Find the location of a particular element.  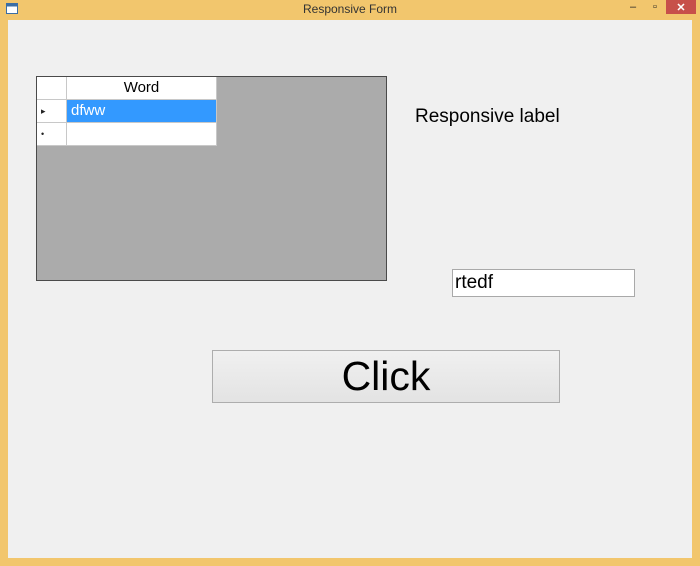

column-header-word: Word is located at coordinates (142, 88).